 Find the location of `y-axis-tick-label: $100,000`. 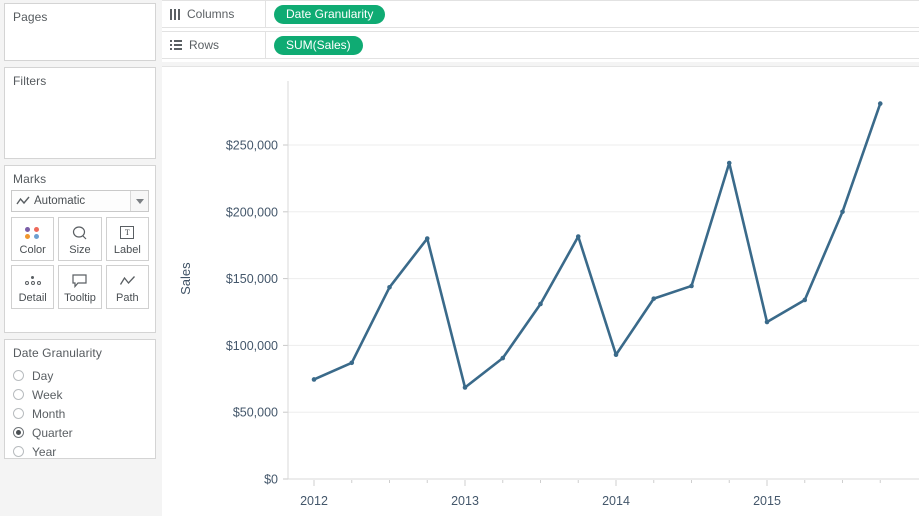

y-axis-tick-label: $100,000 is located at coordinates (252, 346).